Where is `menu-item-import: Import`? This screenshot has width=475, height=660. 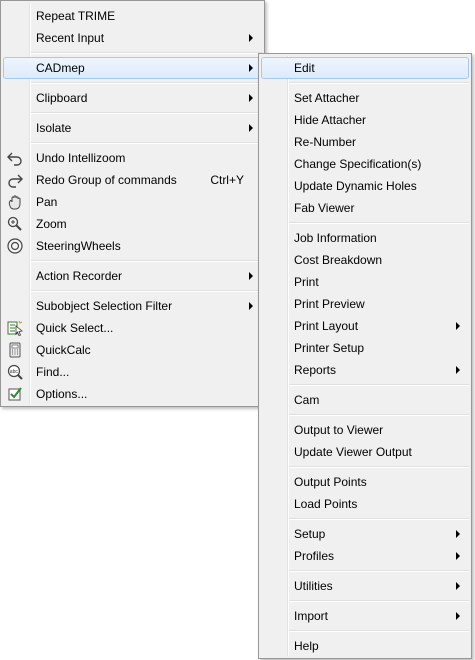
menu-item-import: Import is located at coordinates (365, 616).